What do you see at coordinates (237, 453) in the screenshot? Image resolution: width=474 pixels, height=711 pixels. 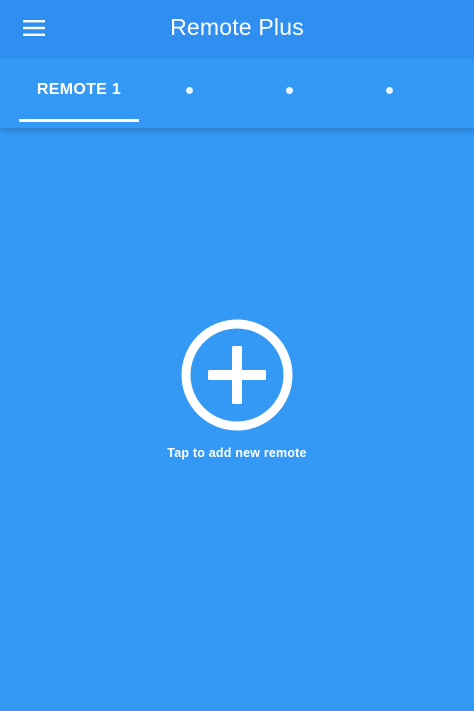 I see `add-remote-hint: Tap to add new remote` at bounding box center [237, 453].